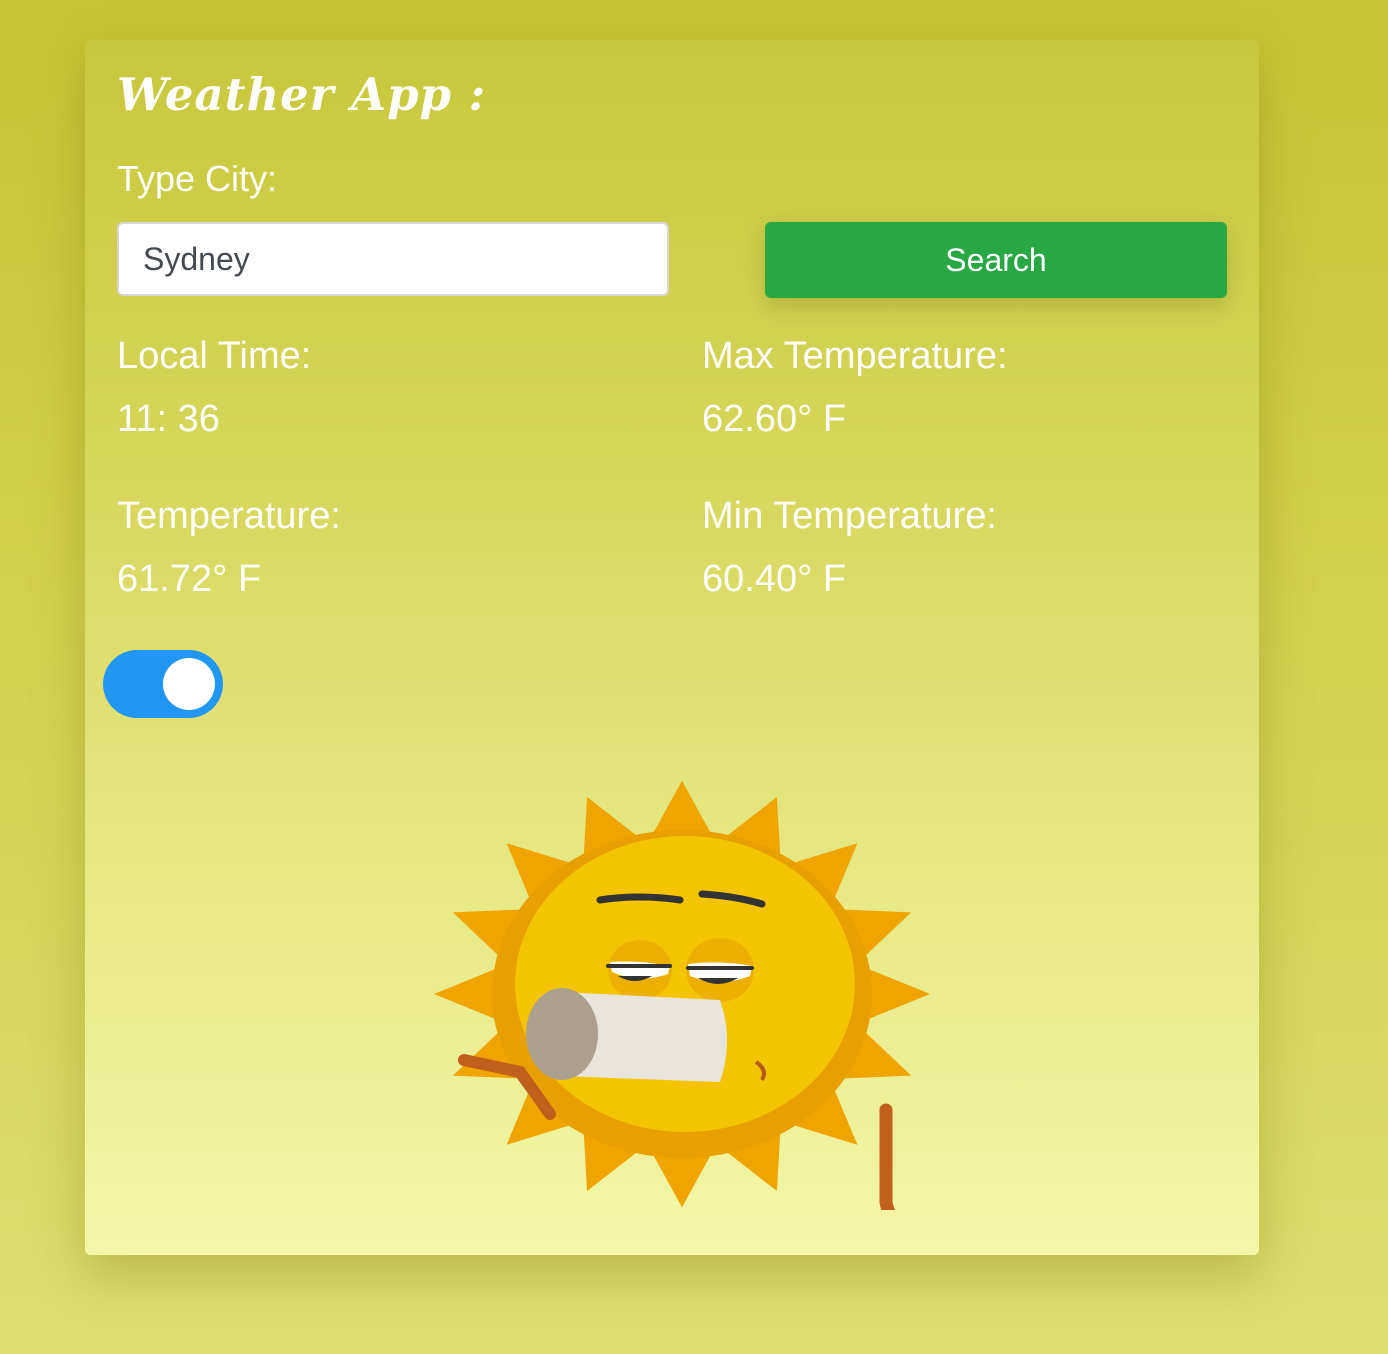 The width and height of the screenshot is (1388, 1354). Describe the element at coordinates (197, 178) in the screenshot. I see `city-label: Type City:` at that location.